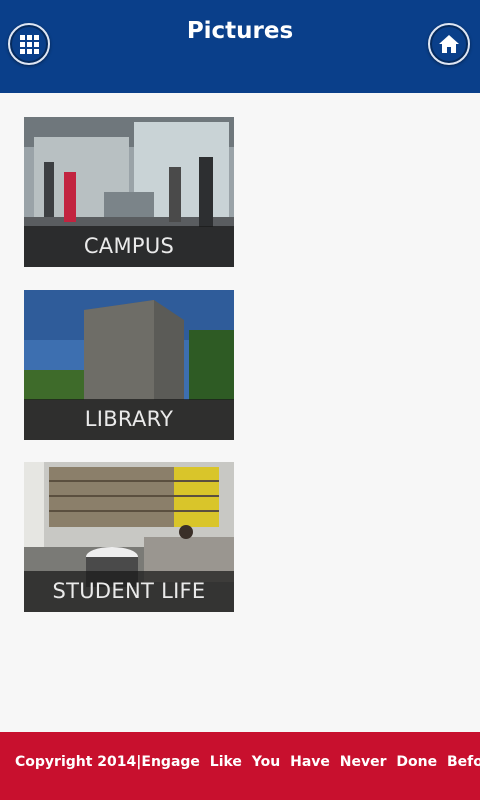 This screenshot has width=480, height=800. What do you see at coordinates (240, 31) in the screenshot?
I see `page-title: Pictures` at bounding box center [240, 31].